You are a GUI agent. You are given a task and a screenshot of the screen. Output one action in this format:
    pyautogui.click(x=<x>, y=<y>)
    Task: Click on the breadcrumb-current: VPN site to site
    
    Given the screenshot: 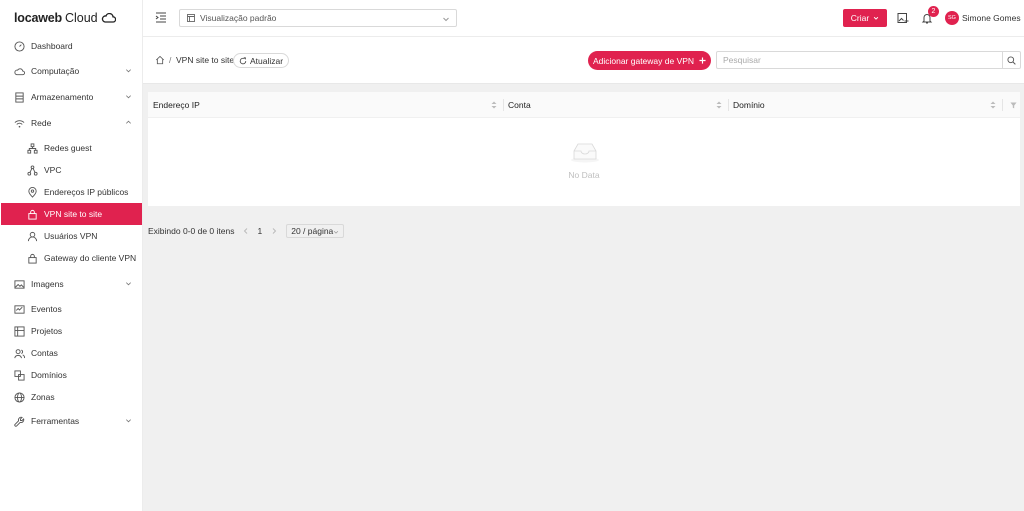 What is the action you would take?
    pyautogui.click(x=205, y=60)
    